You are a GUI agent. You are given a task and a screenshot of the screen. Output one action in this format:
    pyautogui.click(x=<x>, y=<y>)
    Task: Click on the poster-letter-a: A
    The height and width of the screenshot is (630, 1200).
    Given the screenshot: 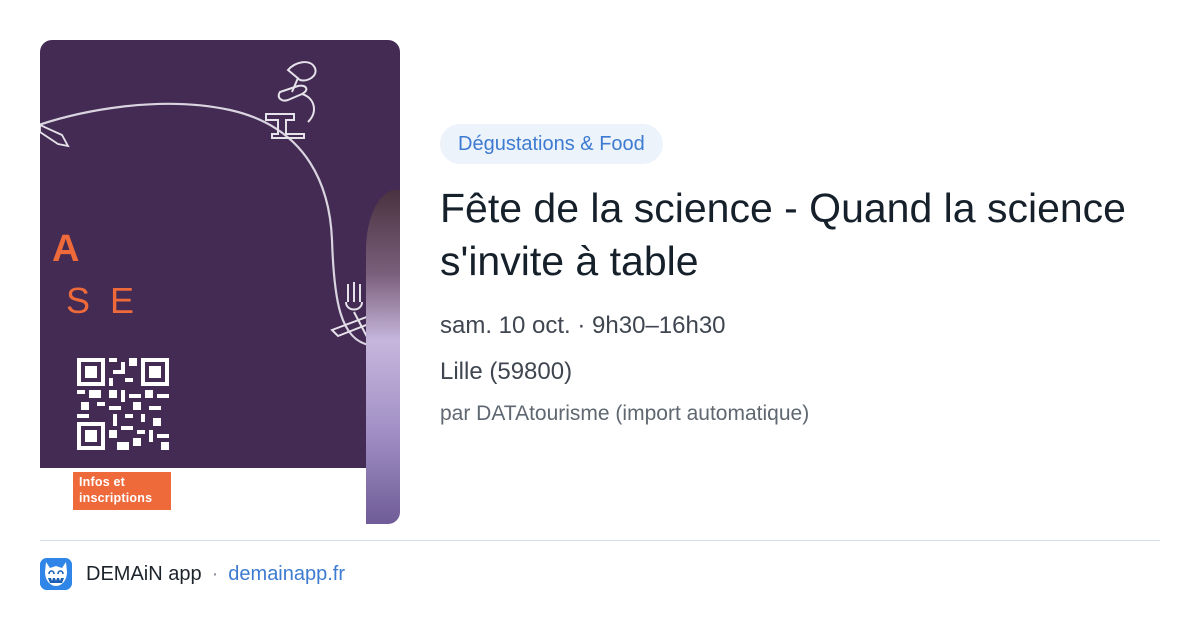 What is the action you would take?
    pyautogui.click(x=66, y=249)
    